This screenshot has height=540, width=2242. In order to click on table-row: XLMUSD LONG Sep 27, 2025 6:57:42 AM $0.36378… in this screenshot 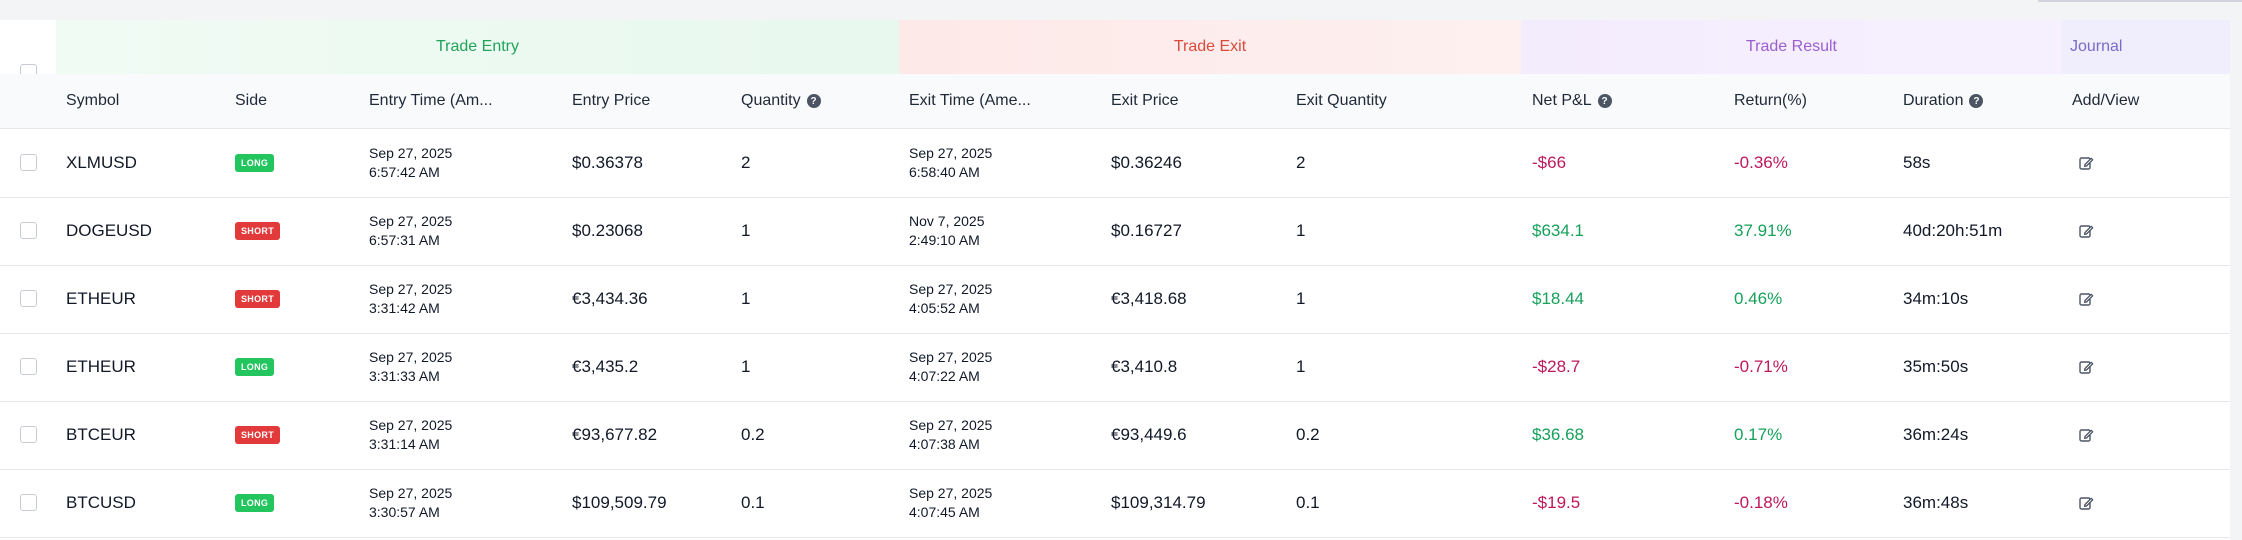, I will do `click(1115, 163)`.